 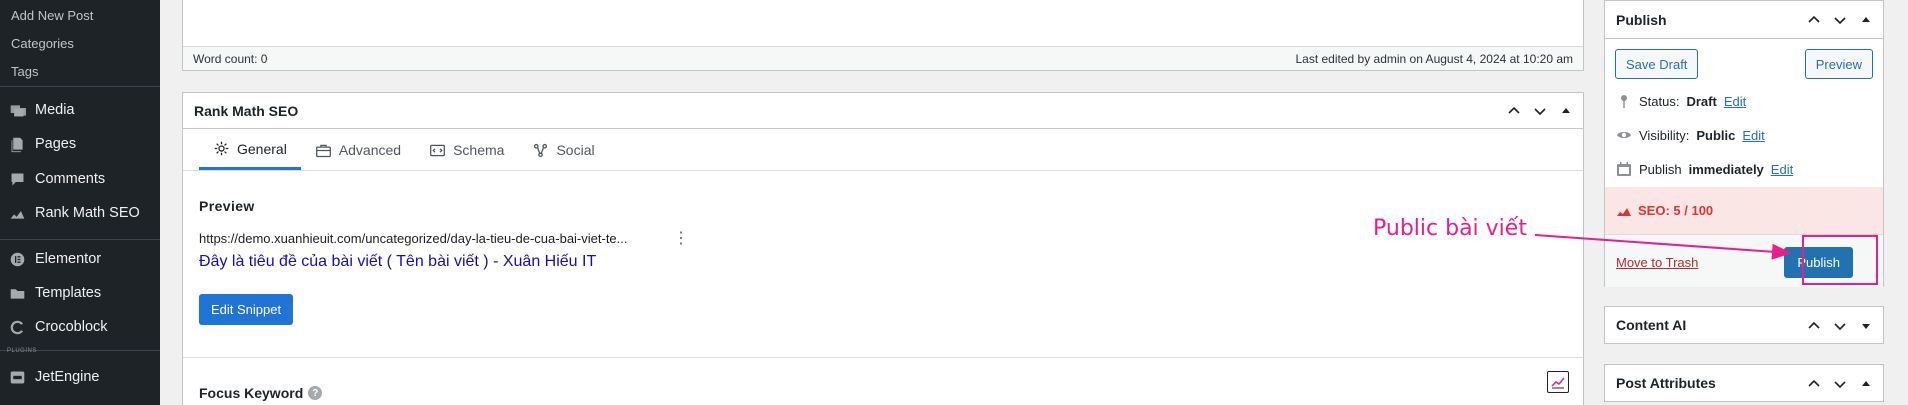 What do you see at coordinates (87, 213) in the screenshot?
I see `sidebar-item-label: Rank Math SEO` at bounding box center [87, 213].